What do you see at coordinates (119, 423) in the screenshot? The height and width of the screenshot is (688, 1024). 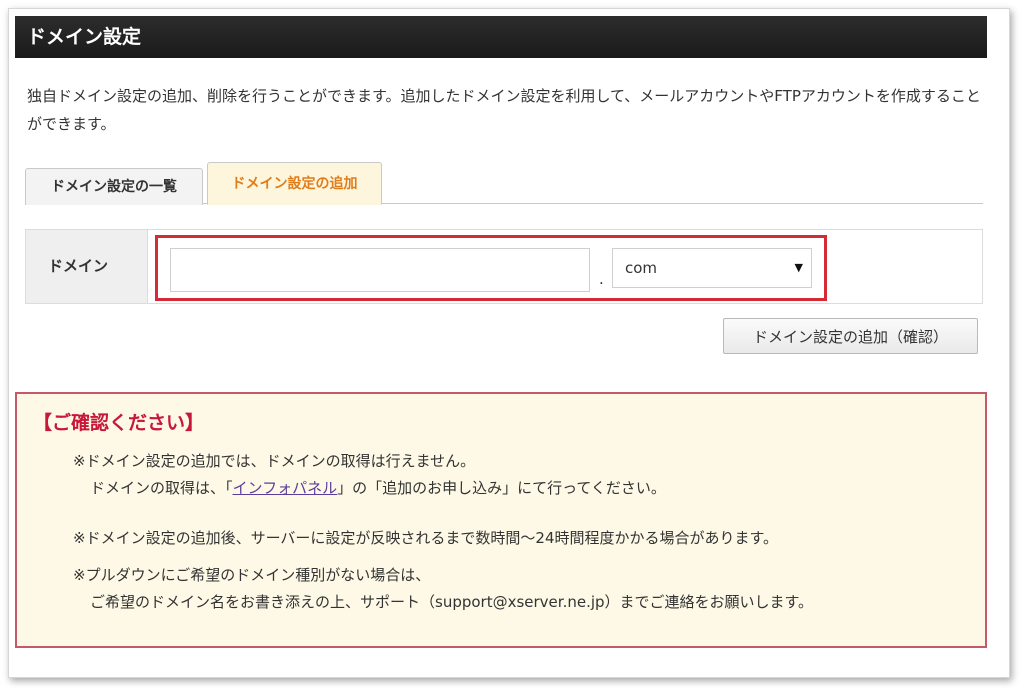 I see `notice-title: 【ご確認ください】` at bounding box center [119, 423].